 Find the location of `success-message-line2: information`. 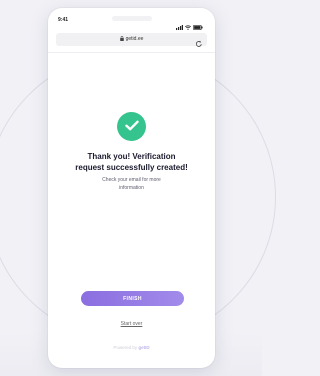

success-message-line2: information is located at coordinates (131, 188).